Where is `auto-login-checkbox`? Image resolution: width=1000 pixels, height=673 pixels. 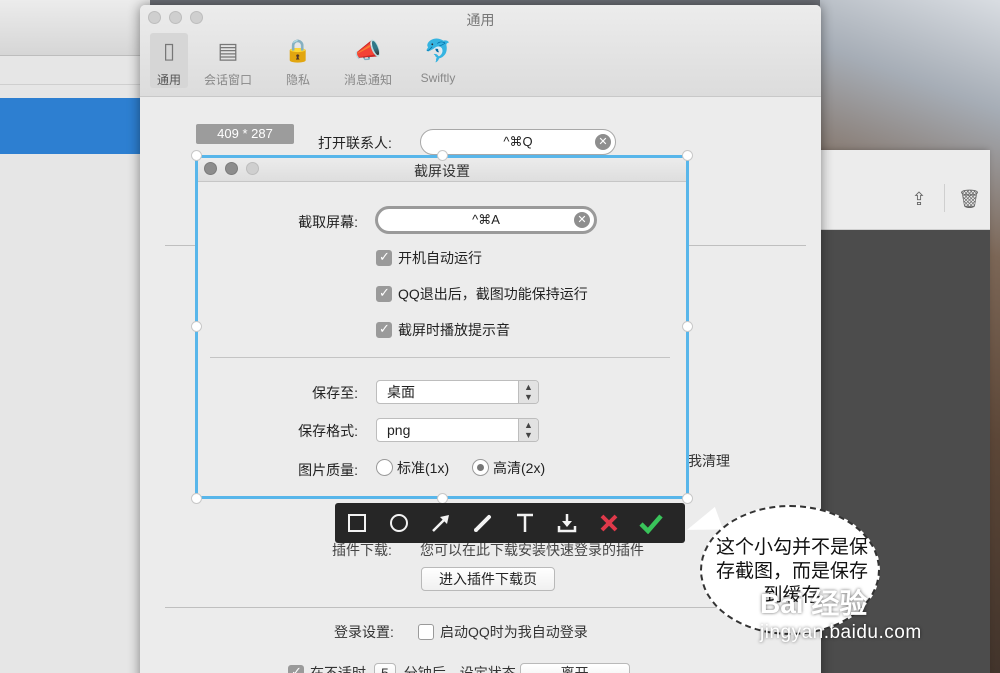 auto-login-checkbox is located at coordinates (426, 632).